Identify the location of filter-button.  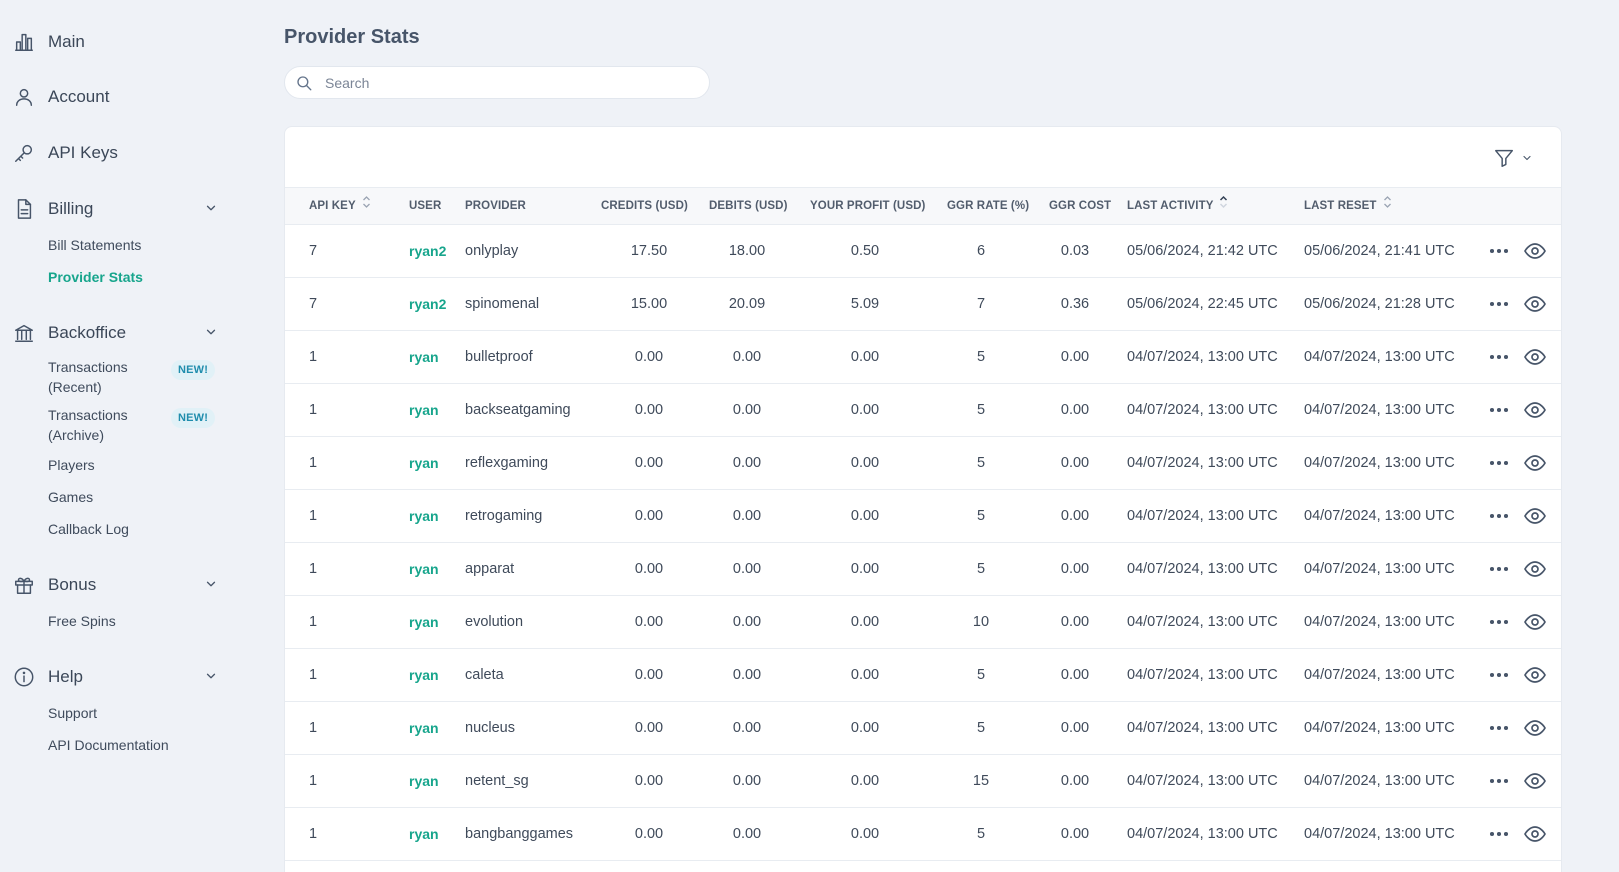
(1513, 158).